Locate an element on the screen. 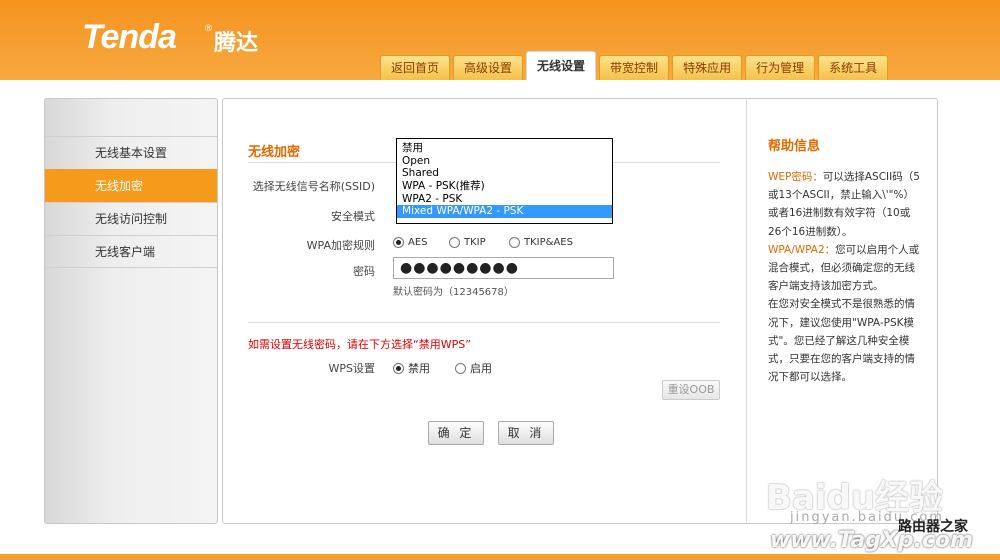 This screenshot has width=1000, height=560. tab-bandwidth: 带宽控制 is located at coordinates (634, 67).